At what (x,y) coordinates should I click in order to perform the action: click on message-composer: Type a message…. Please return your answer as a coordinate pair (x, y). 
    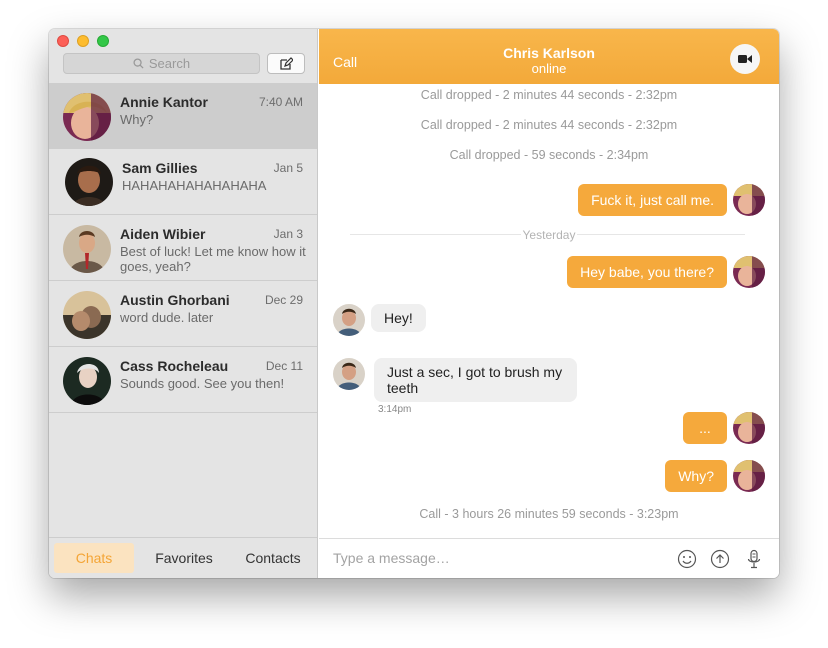
    Looking at the image, I should click on (549, 558).